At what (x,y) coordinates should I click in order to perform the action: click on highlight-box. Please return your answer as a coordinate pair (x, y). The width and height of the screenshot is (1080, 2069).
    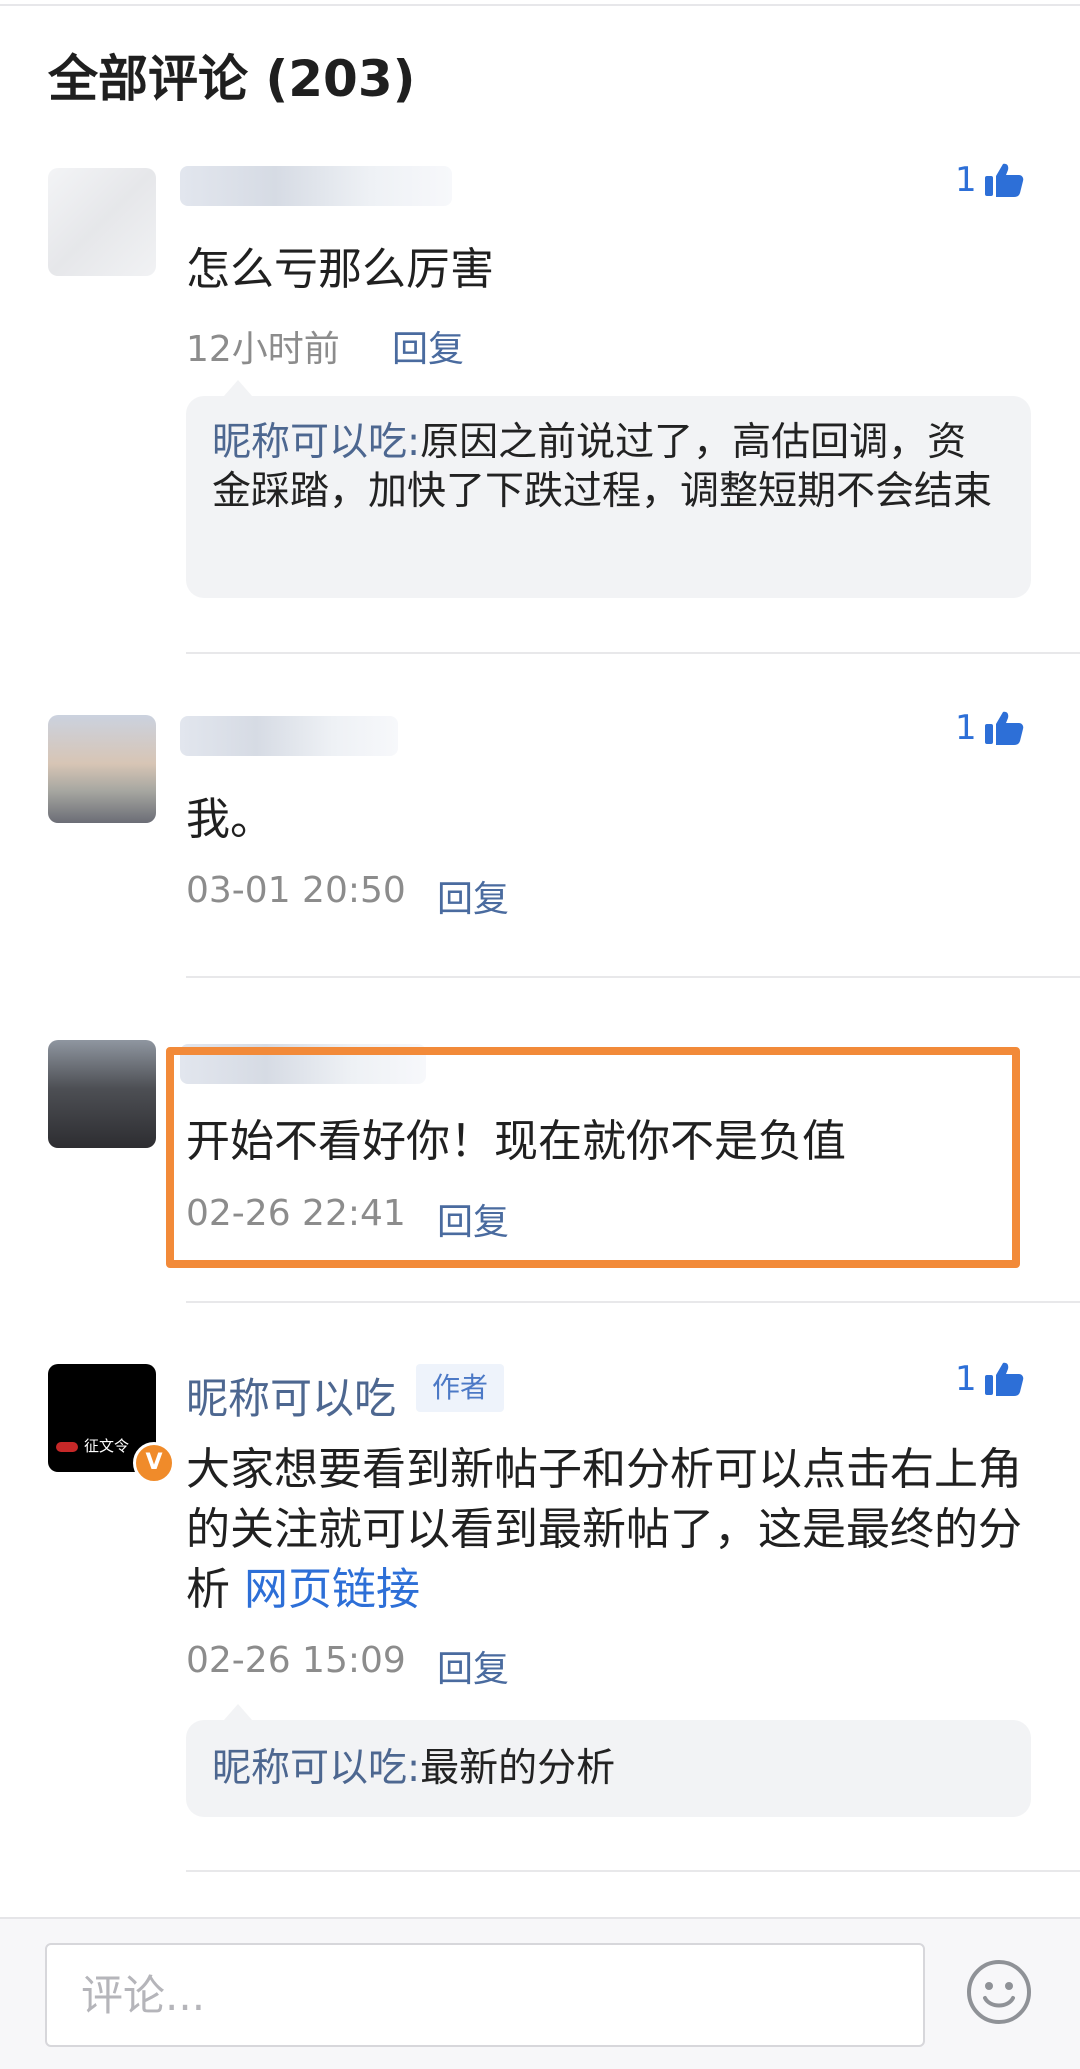
    Looking at the image, I should click on (593, 1157).